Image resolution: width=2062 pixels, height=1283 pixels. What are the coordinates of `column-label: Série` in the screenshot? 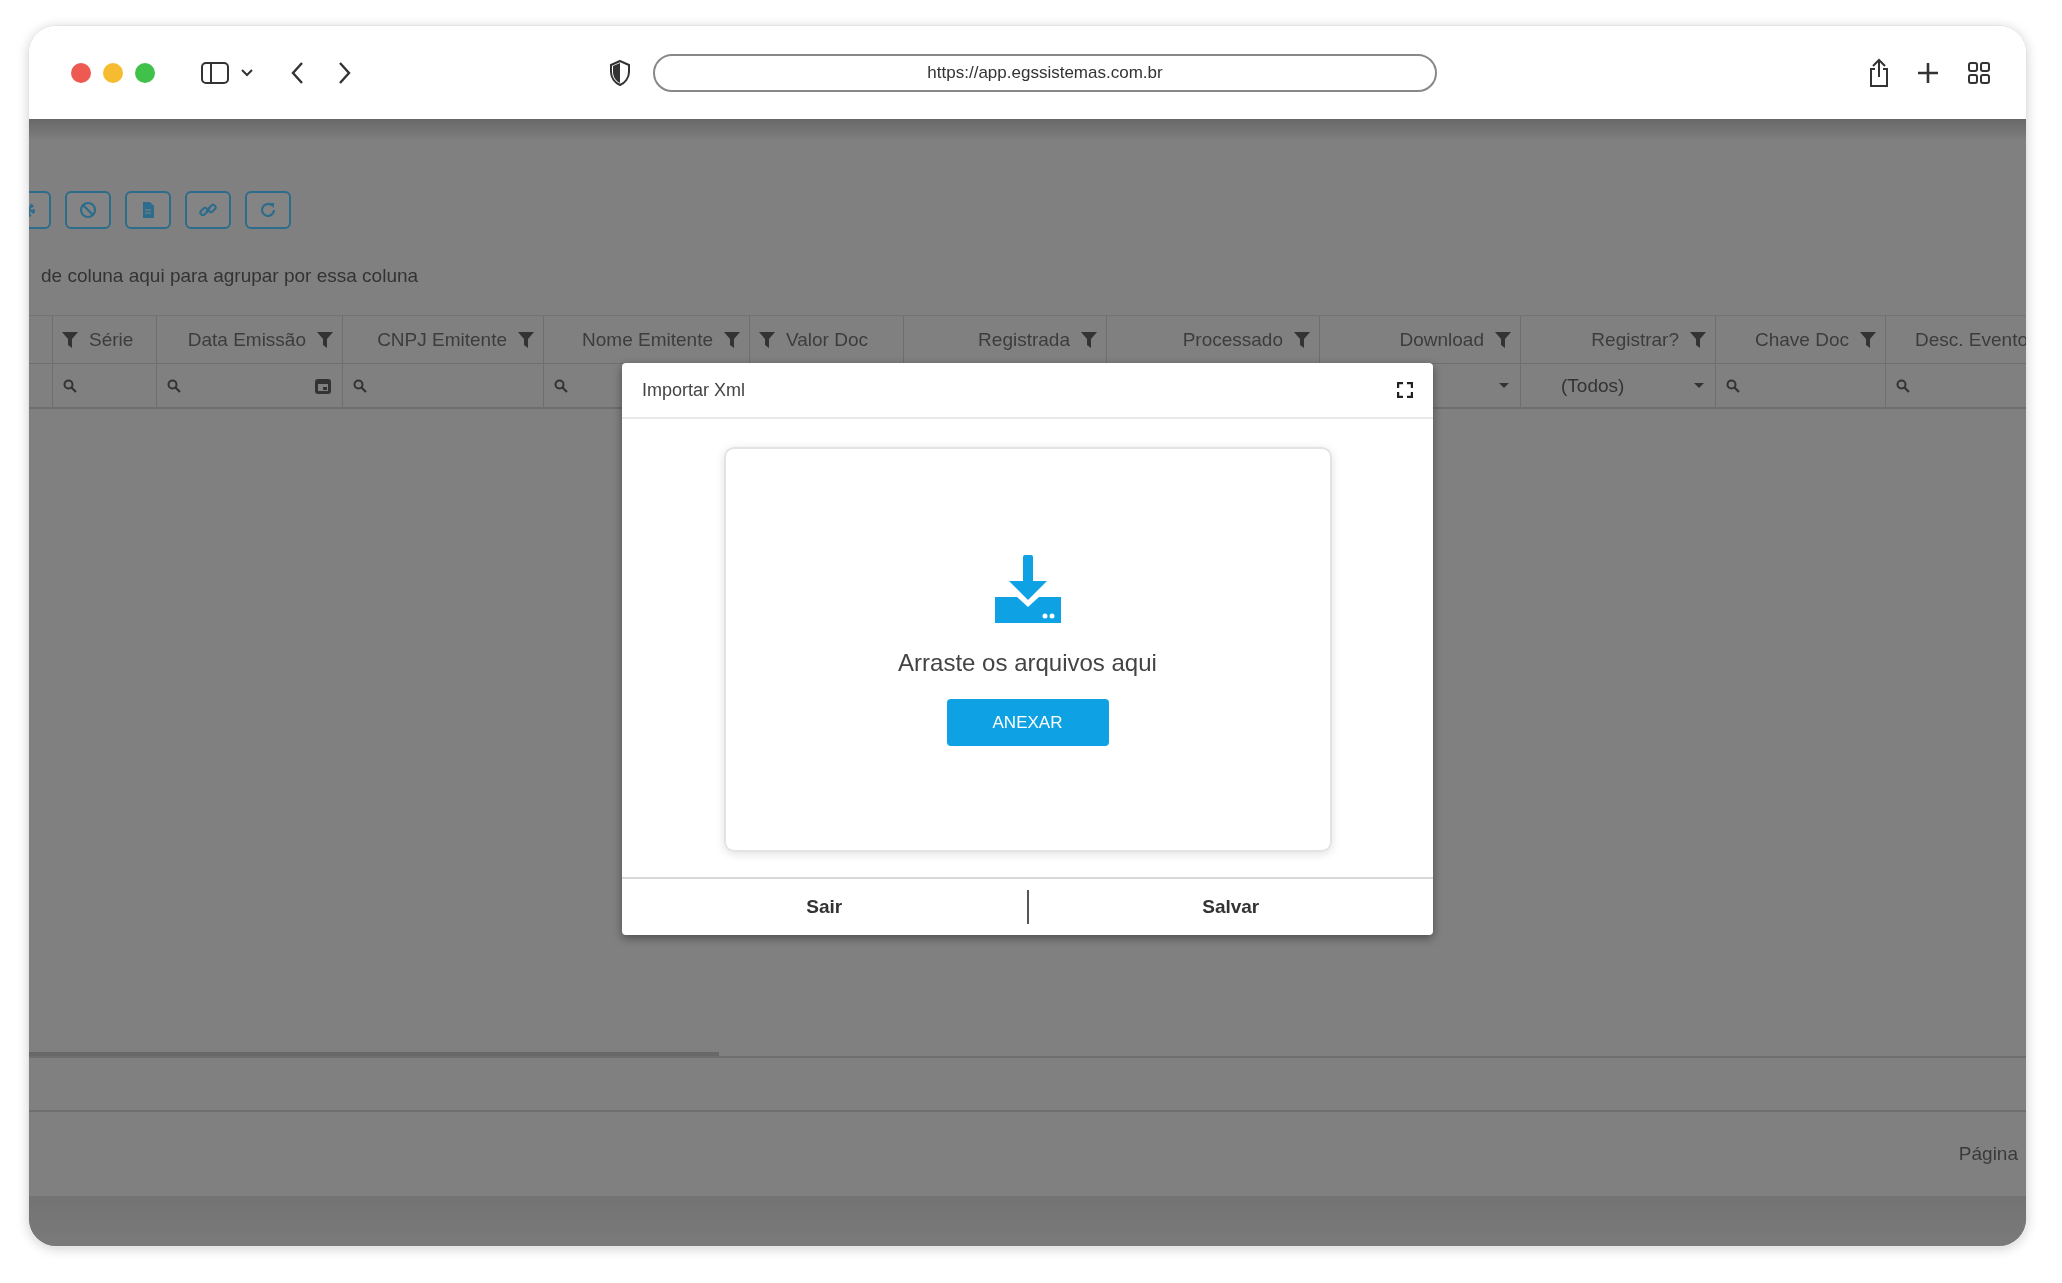 It's located at (111, 339).